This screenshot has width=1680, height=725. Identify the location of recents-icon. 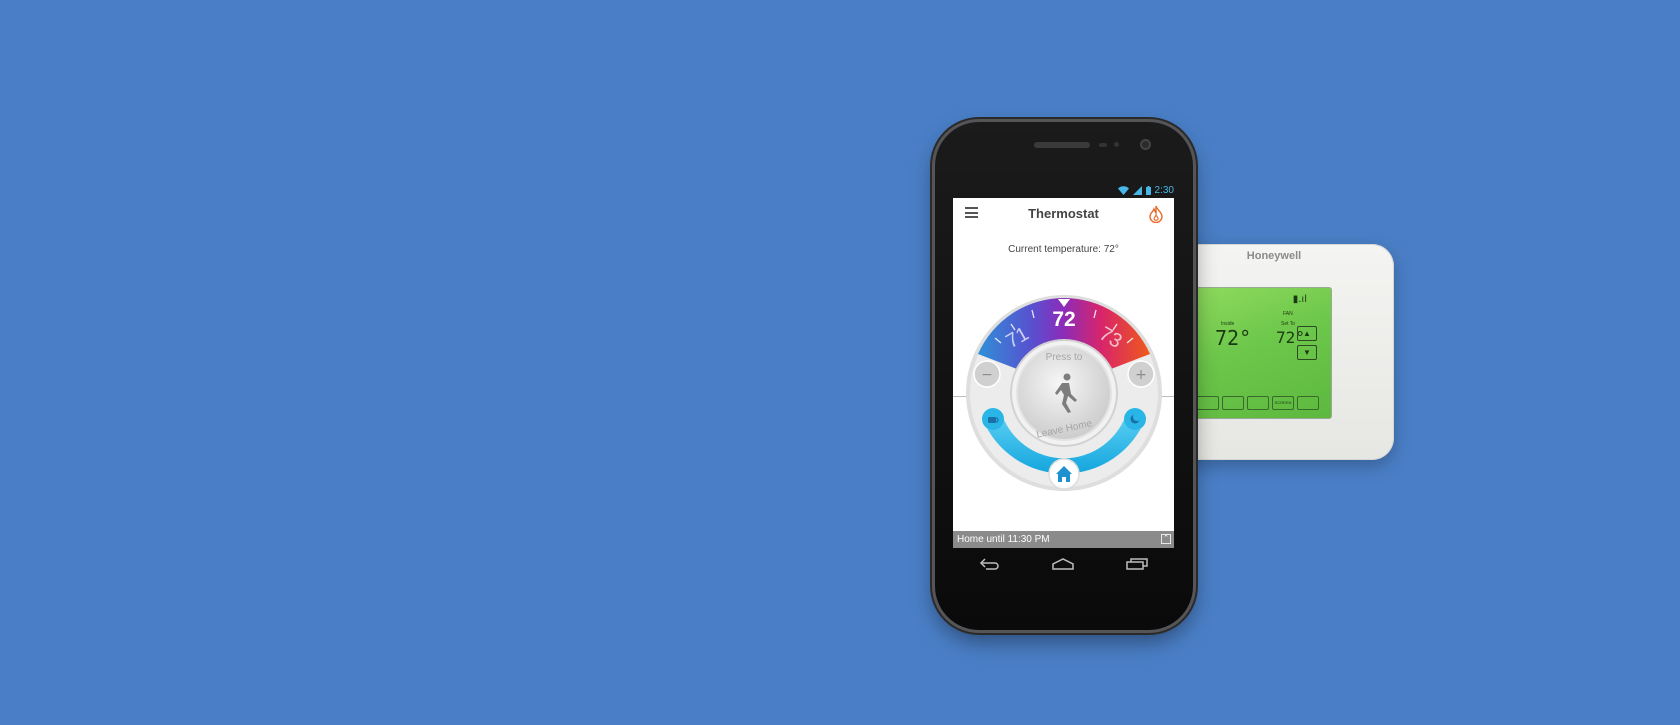
(1137, 564).